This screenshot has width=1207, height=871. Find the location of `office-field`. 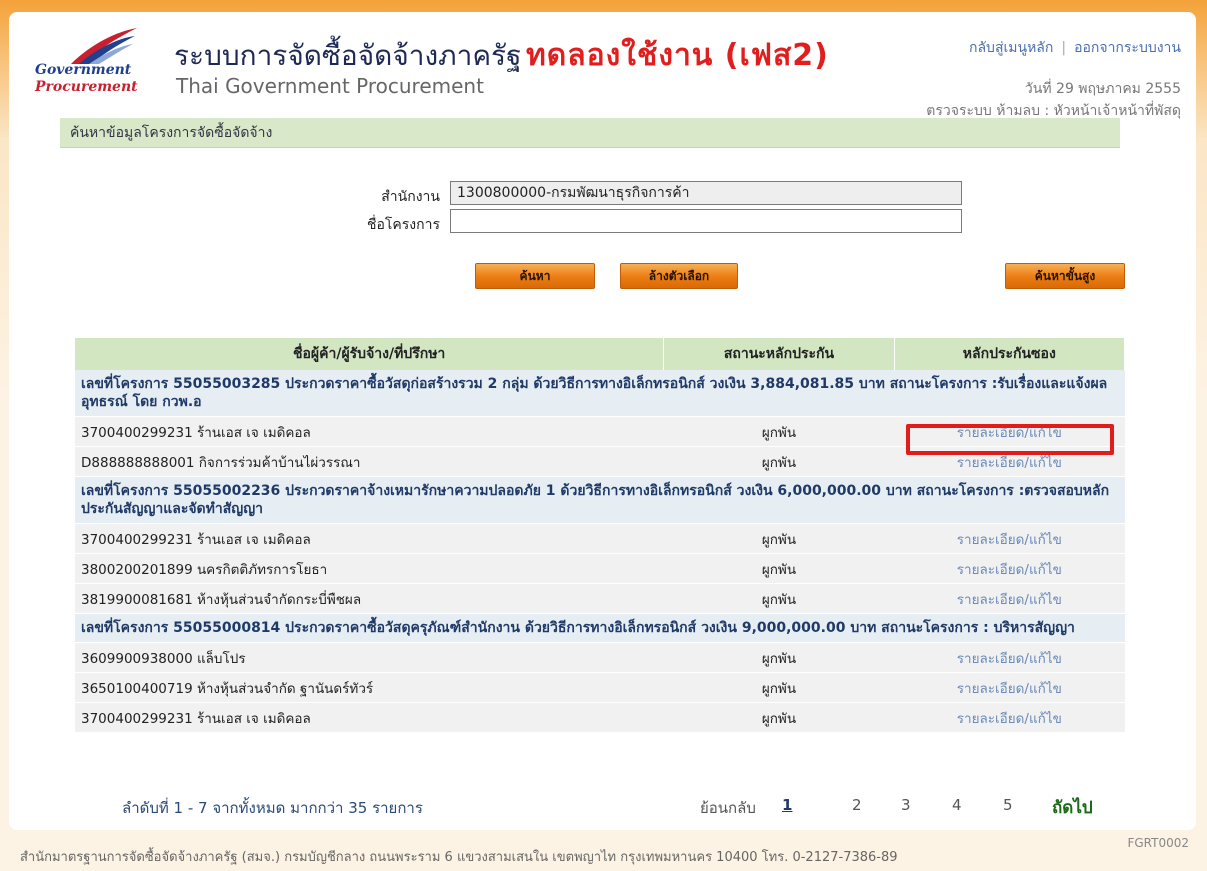

office-field is located at coordinates (706, 193).